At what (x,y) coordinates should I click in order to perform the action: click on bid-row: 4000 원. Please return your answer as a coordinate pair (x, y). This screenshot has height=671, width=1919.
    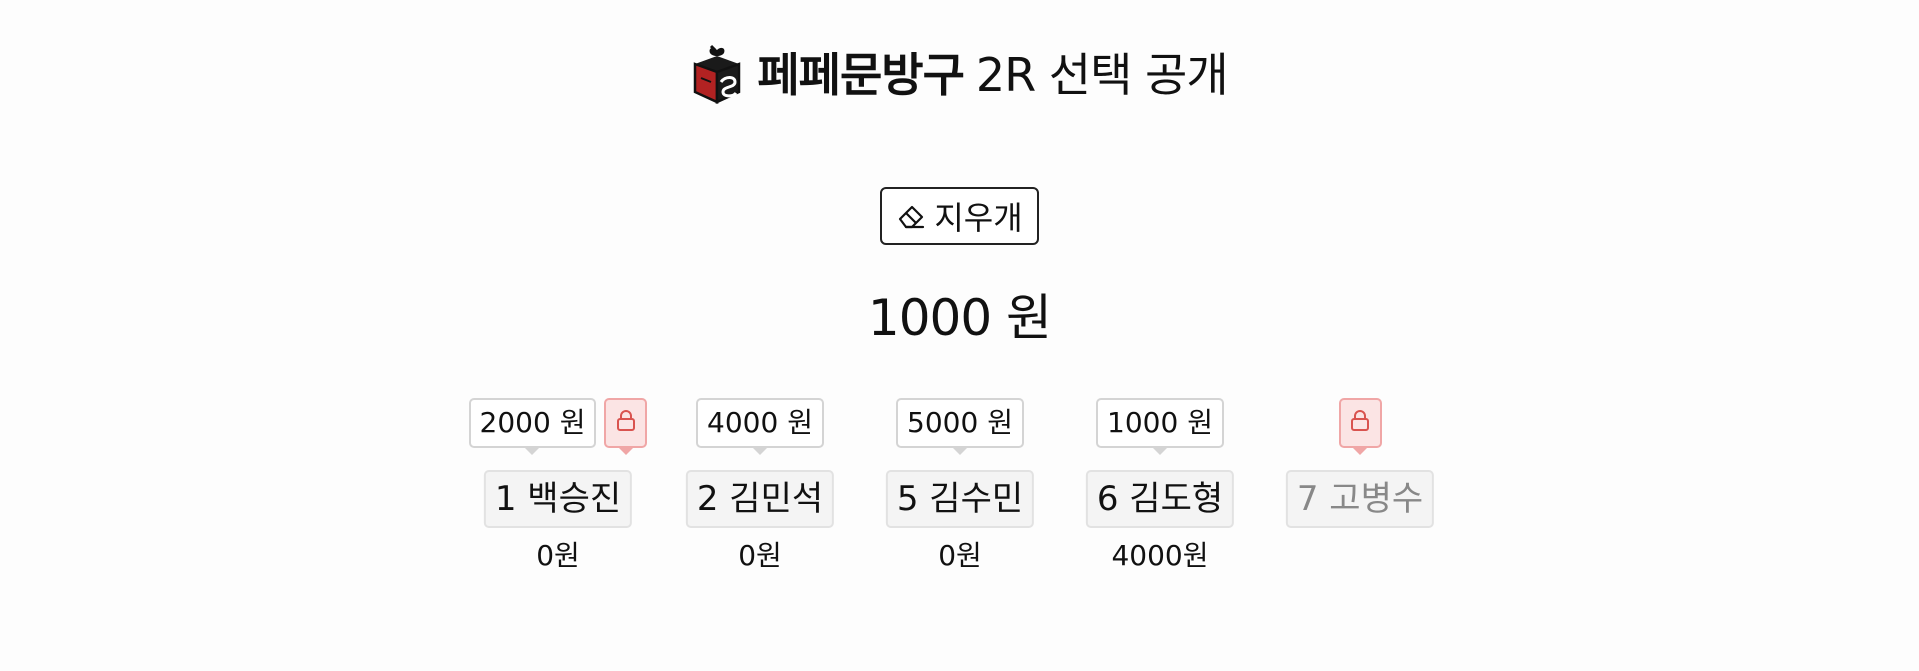
    Looking at the image, I should click on (760, 426).